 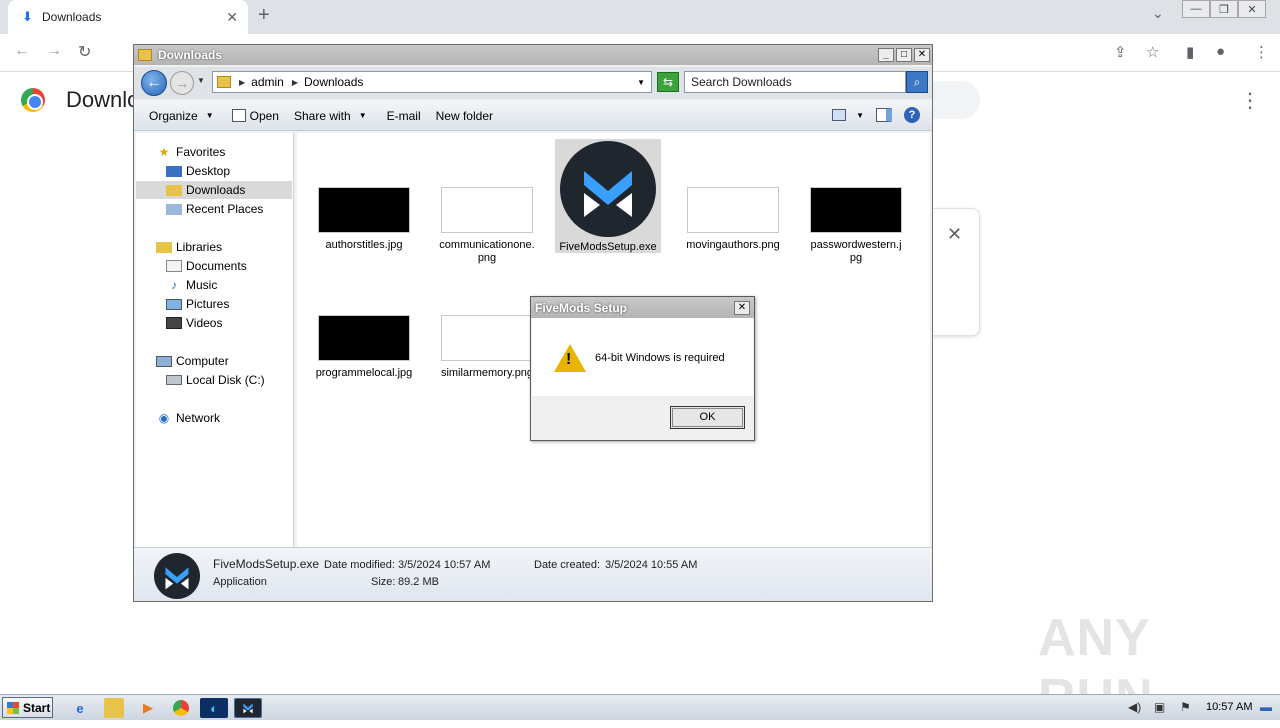 What do you see at coordinates (198, 418) in the screenshot?
I see `nav-label: Network` at bounding box center [198, 418].